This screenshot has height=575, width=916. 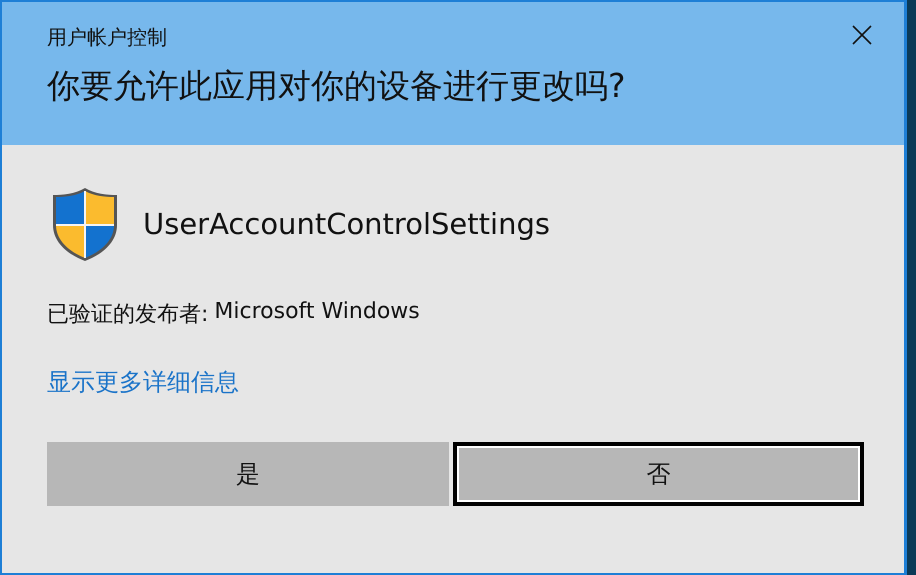 I want to click on publisher-label: 已验证的发布者:, so click(x=127, y=315).